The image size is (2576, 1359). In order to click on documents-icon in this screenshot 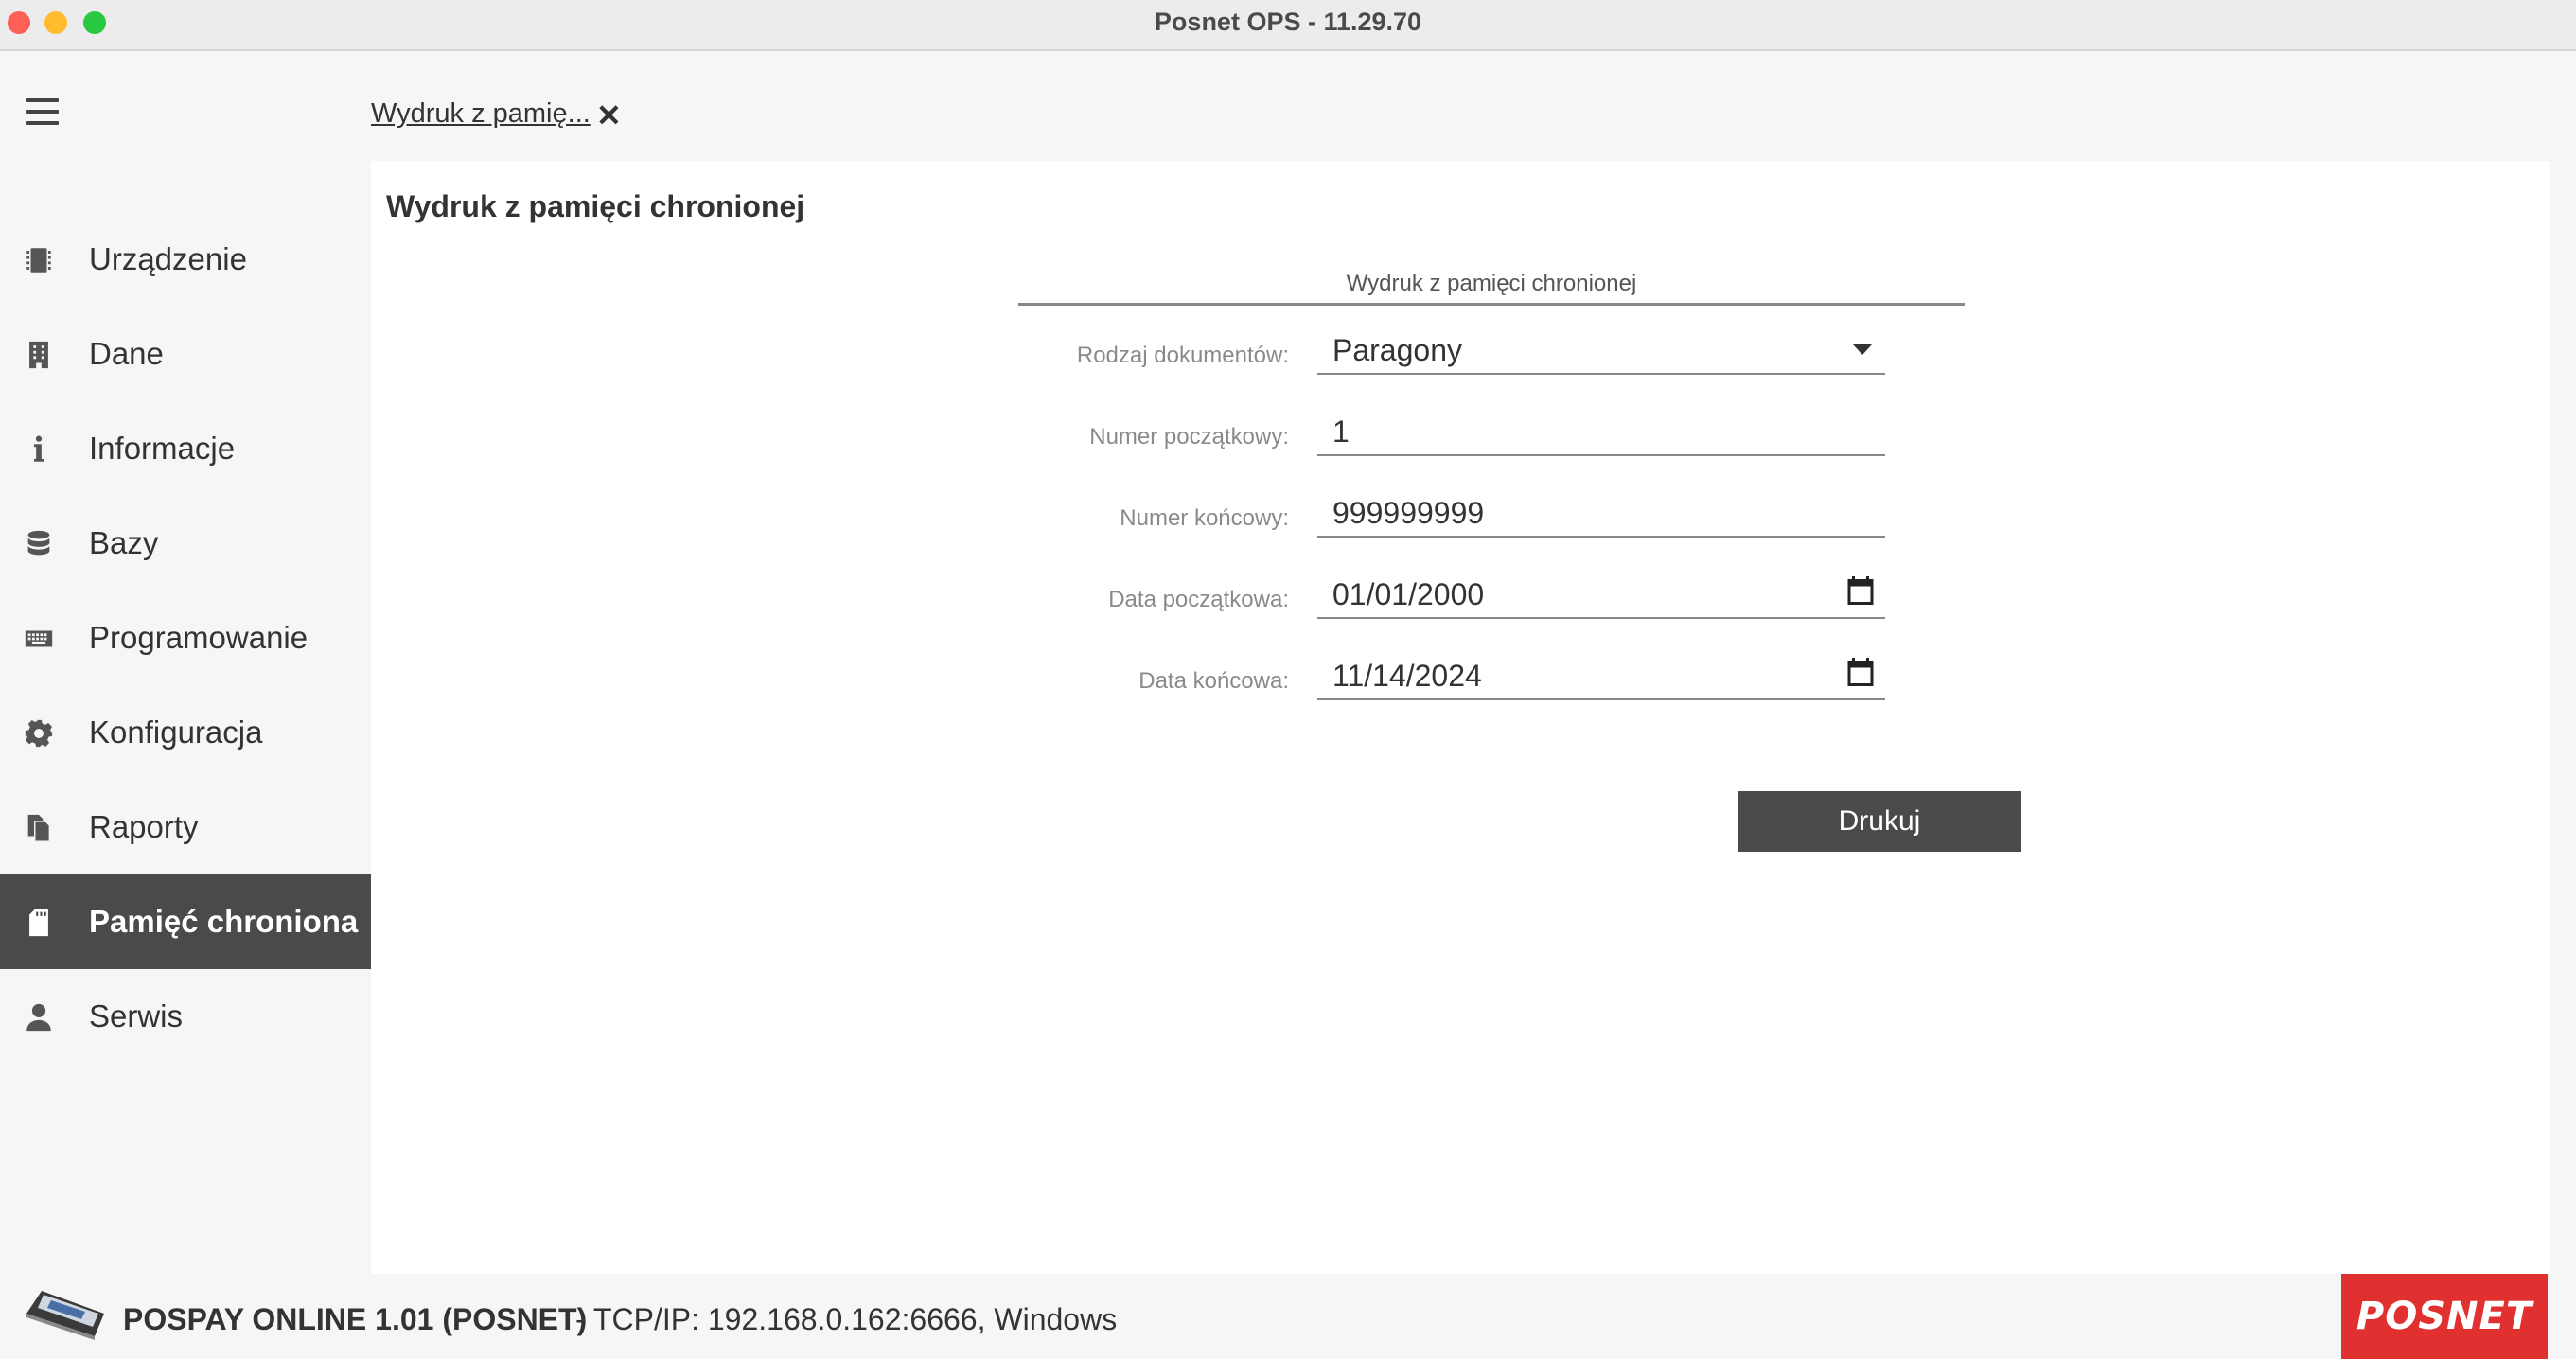, I will do `click(39, 828)`.